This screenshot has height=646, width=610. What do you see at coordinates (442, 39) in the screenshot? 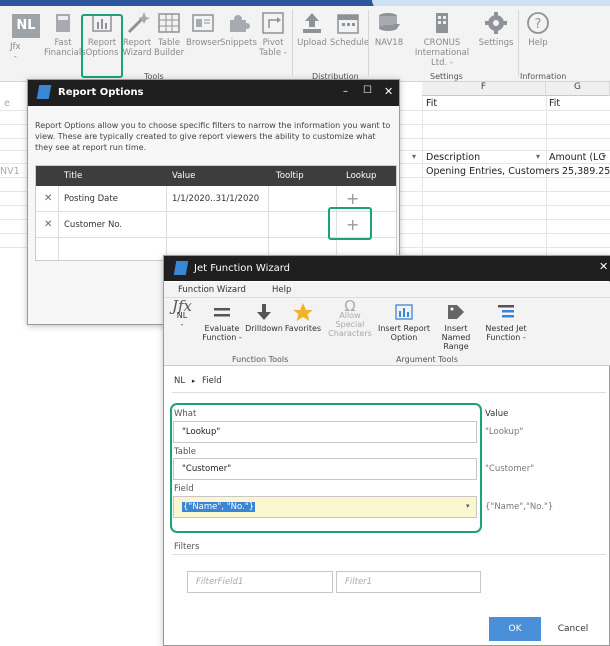
I see `company-selector: CRONUS International Ltd. -` at bounding box center [442, 39].